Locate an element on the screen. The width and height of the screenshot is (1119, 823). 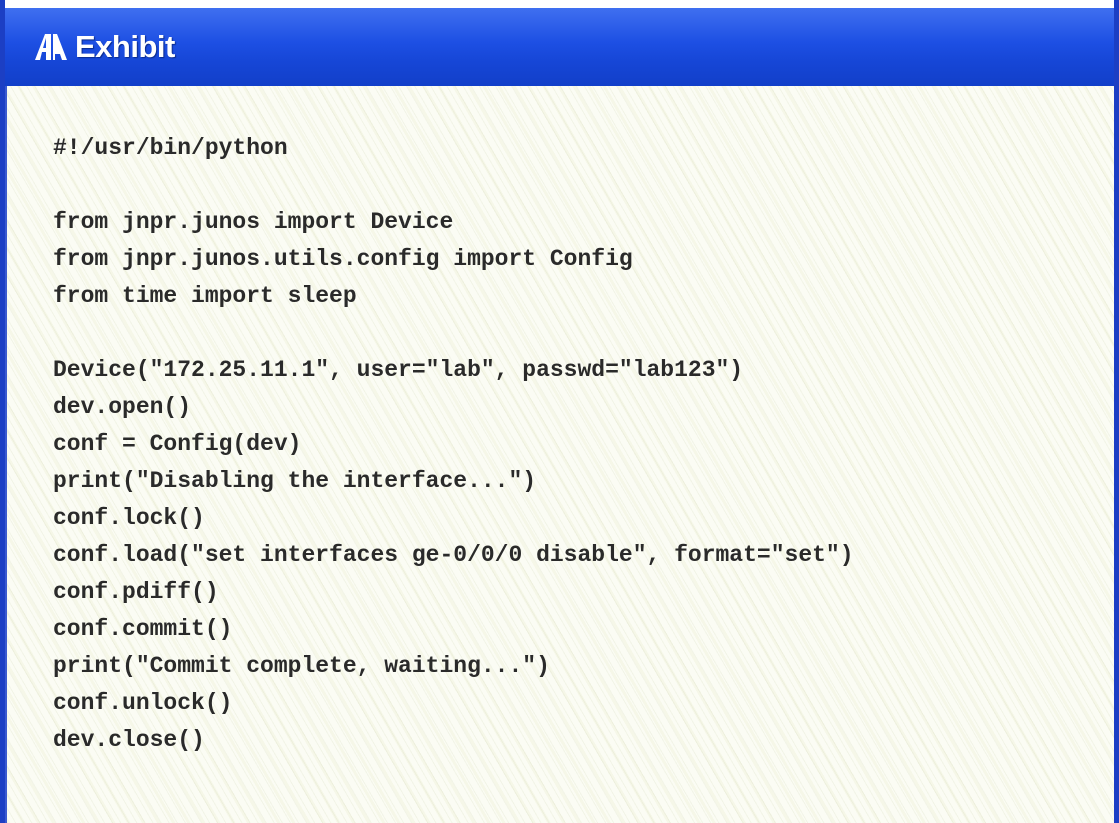
code-line: from time import sleep is located at coordinates (205, 296).